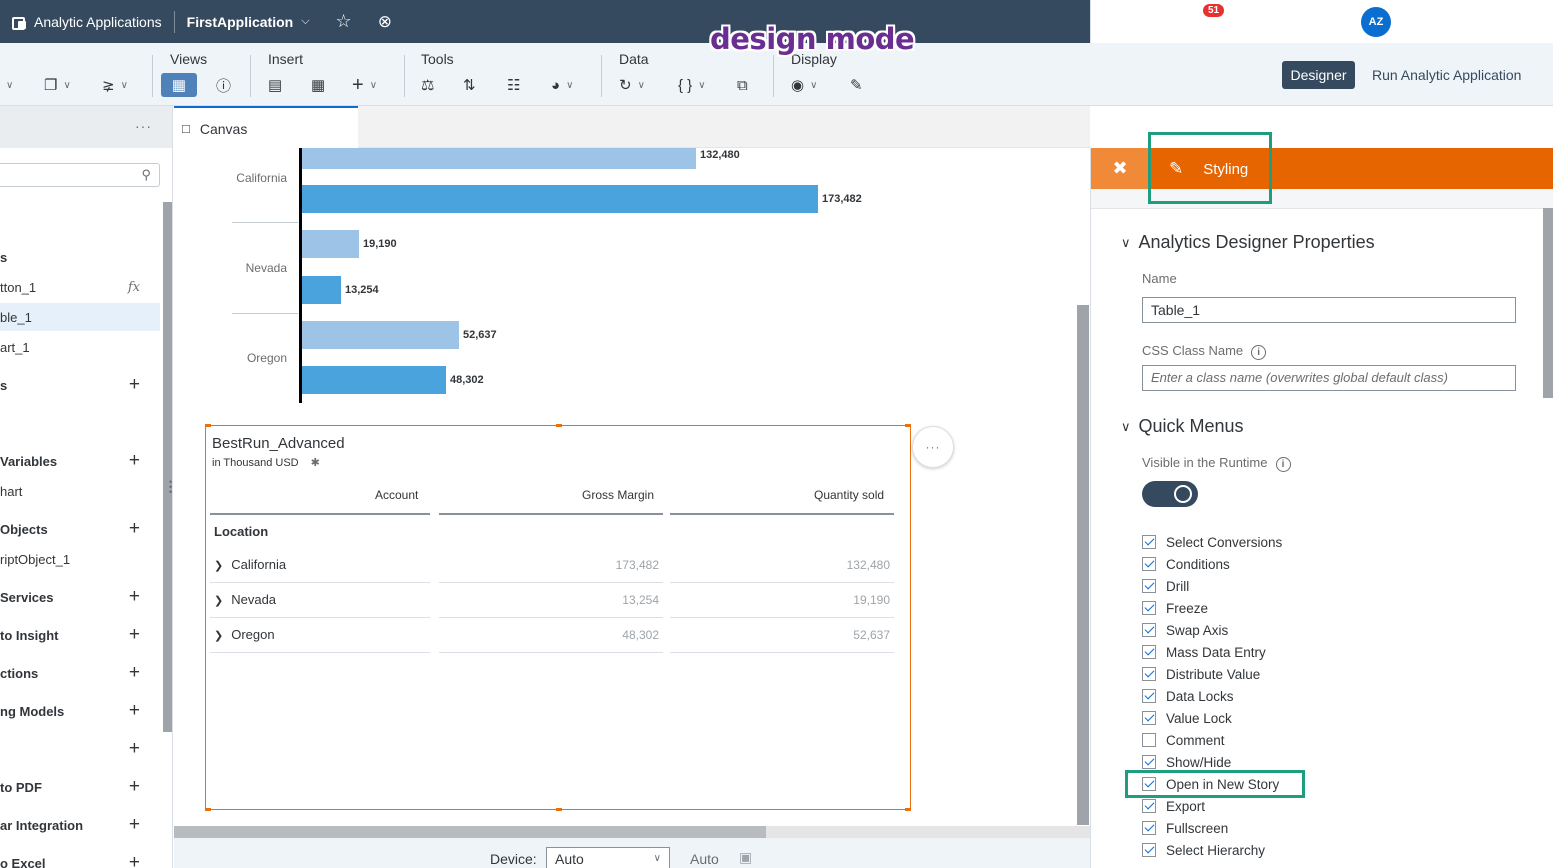 This screenshot has width=1553, height=868. I want to click on quick-menu-option: Export, so click(1173, 806).